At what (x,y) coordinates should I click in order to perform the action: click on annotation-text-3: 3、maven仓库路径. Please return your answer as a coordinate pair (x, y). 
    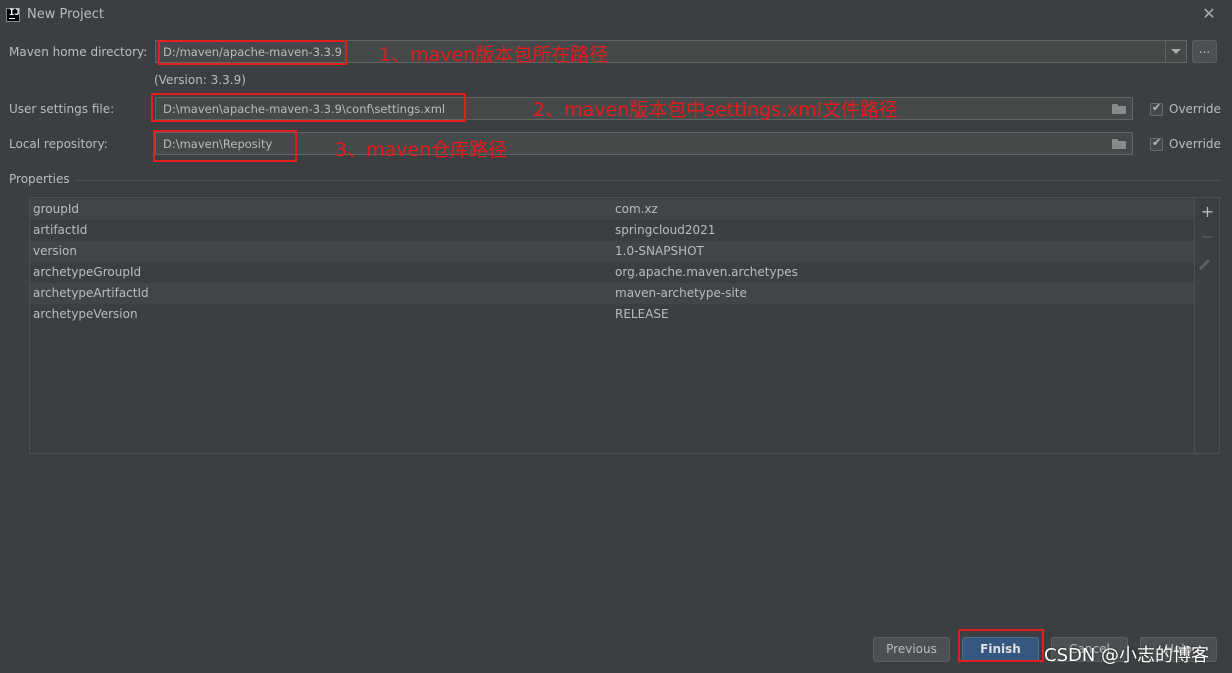
    Looking at the image, I should click on (421, 150).